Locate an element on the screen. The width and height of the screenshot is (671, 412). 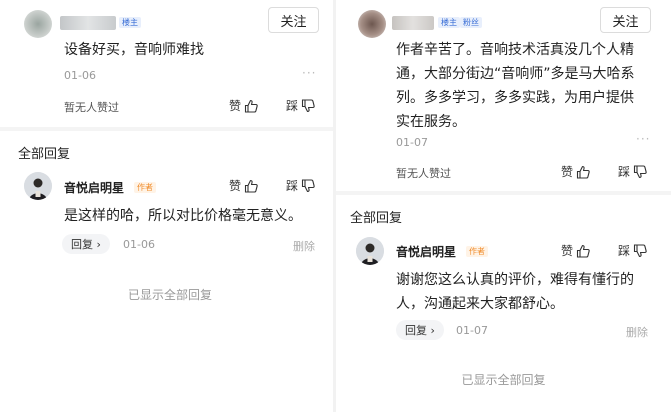
reply-text: 谢谢您这么认真的评价，难得有懂行的 人，沟通起来大家都舒心。 is located at coordinates (515, 292).